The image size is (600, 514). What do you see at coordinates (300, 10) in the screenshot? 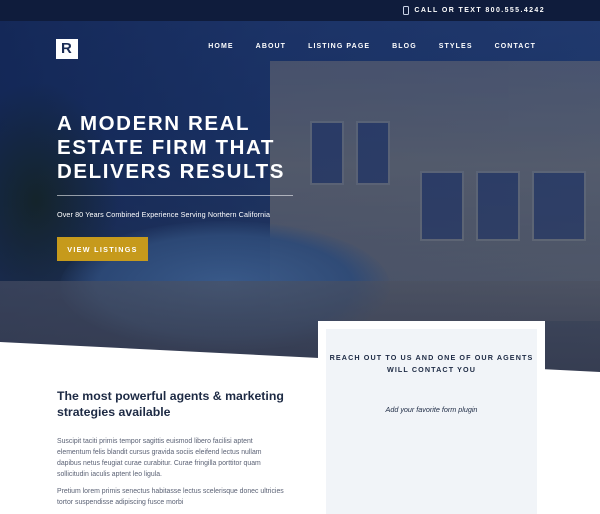
I see `top-bar: CALL OR TEXT 800.555.4242` at bounding box center [300, 10].